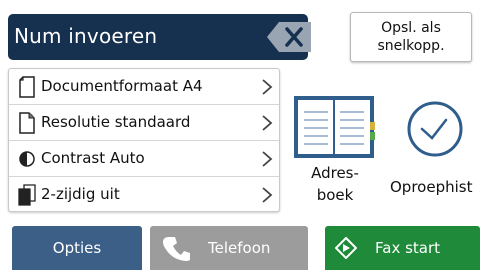 This screenshot has height=270, width=480. What do you see at coordinates (144, 195) in the screenshot?
I see `setting-two-sided: 2-zijdig uit` at bounding box center [144, 195].